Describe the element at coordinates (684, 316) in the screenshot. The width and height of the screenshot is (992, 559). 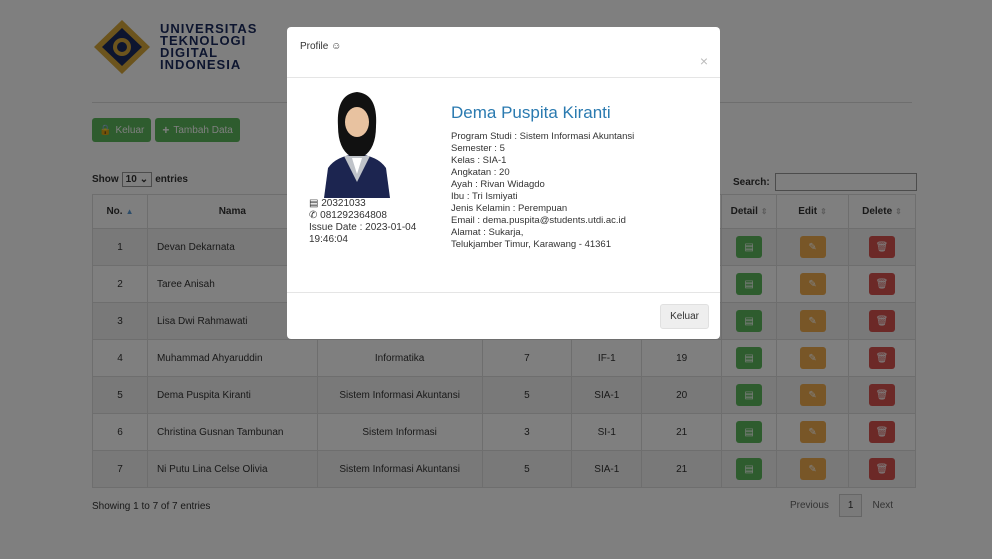
I see `modal-keluar-button: Keluar` at that location.